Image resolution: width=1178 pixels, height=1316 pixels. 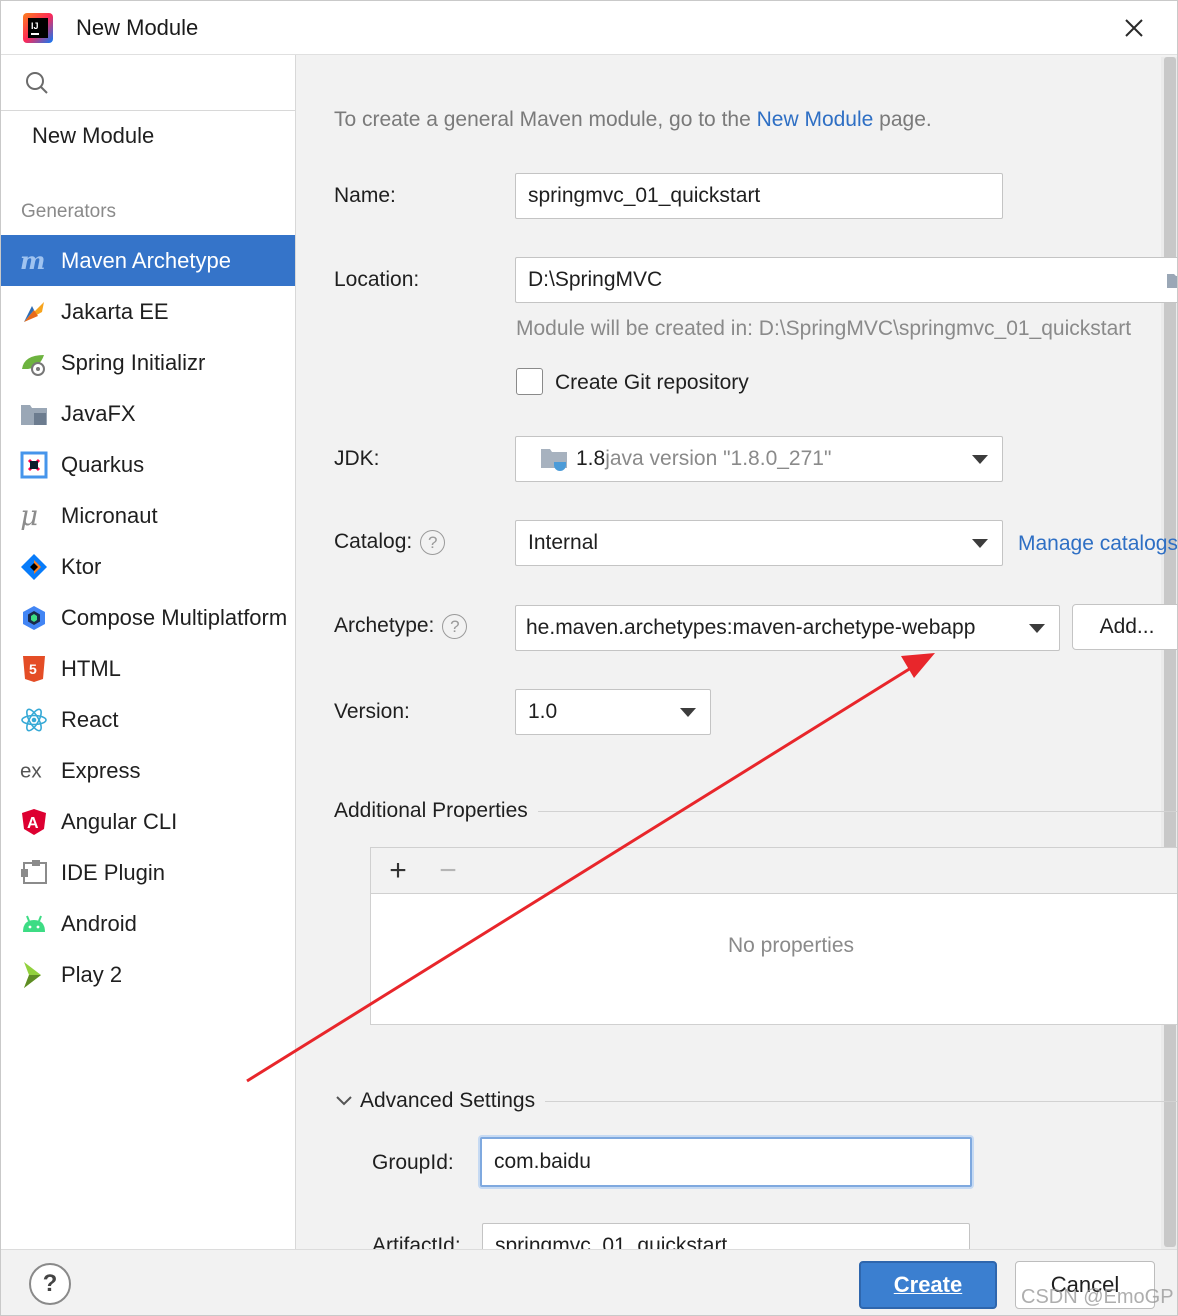 I want to click on compose-icon, so click(x=34, y=618).